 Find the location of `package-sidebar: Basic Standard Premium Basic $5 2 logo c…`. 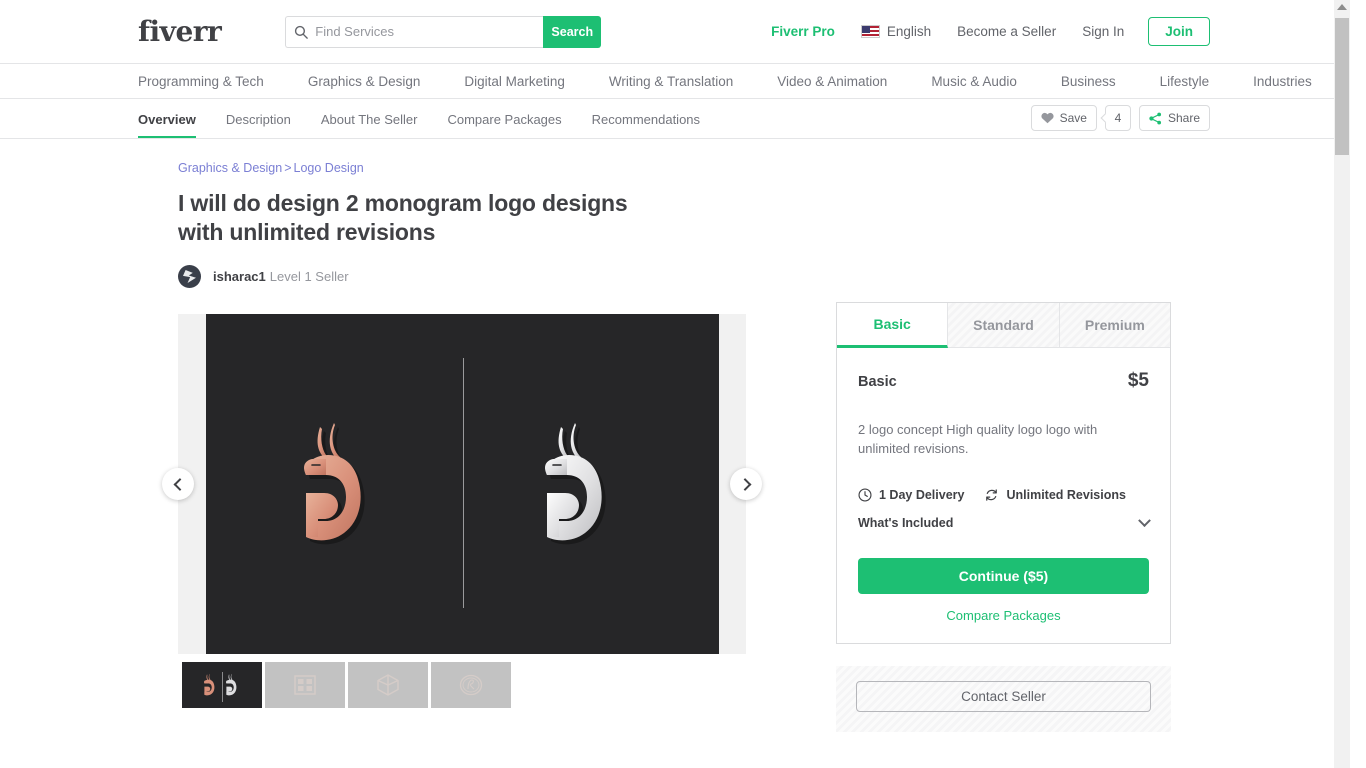

package-sidebar: Basic Standard Premium Basic $5 2 logo c… is located at coordinates (1003, 517).